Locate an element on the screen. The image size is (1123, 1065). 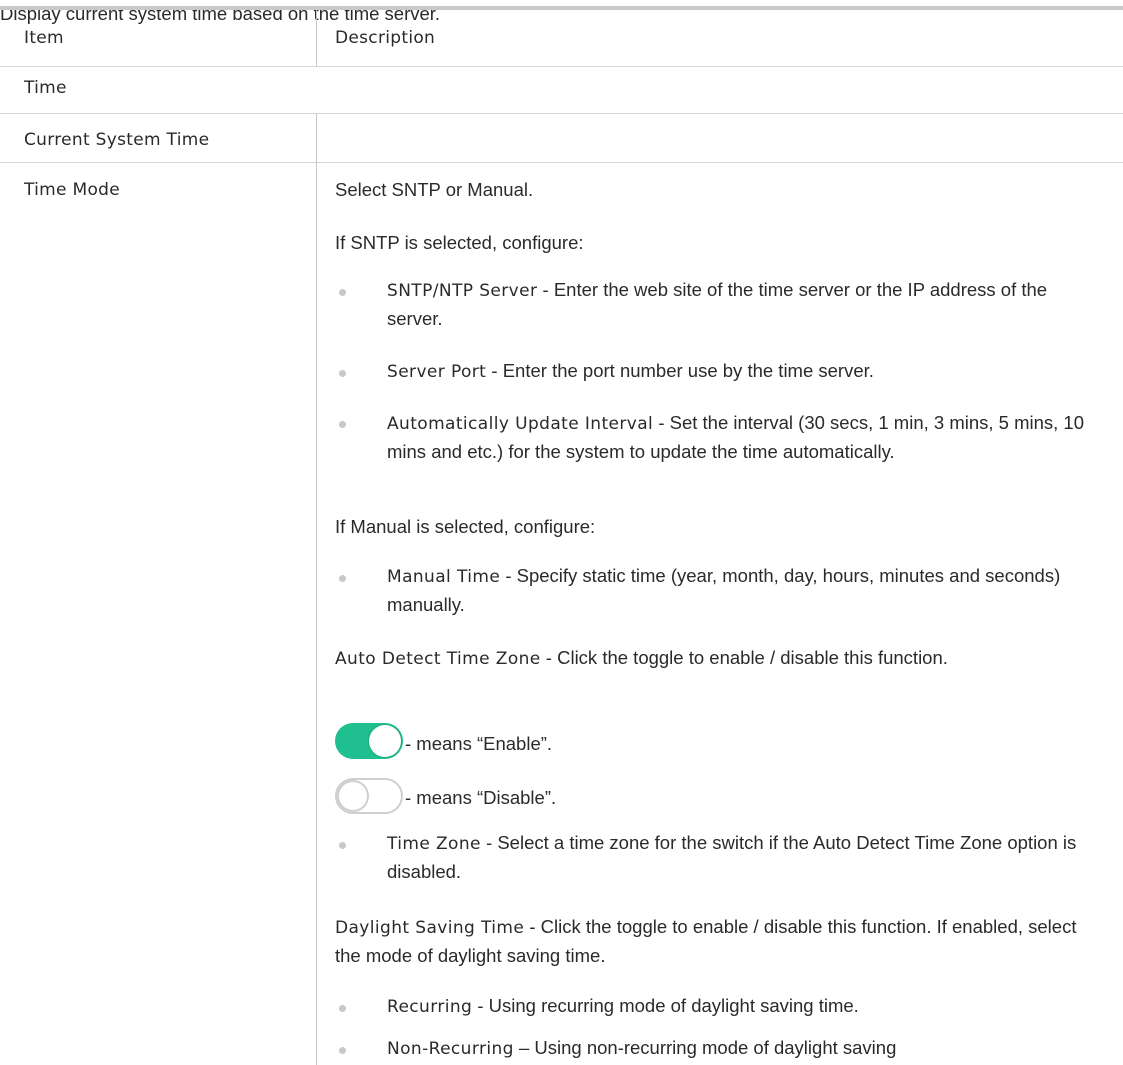
header-description: Description is located at coordinates (385, 38).